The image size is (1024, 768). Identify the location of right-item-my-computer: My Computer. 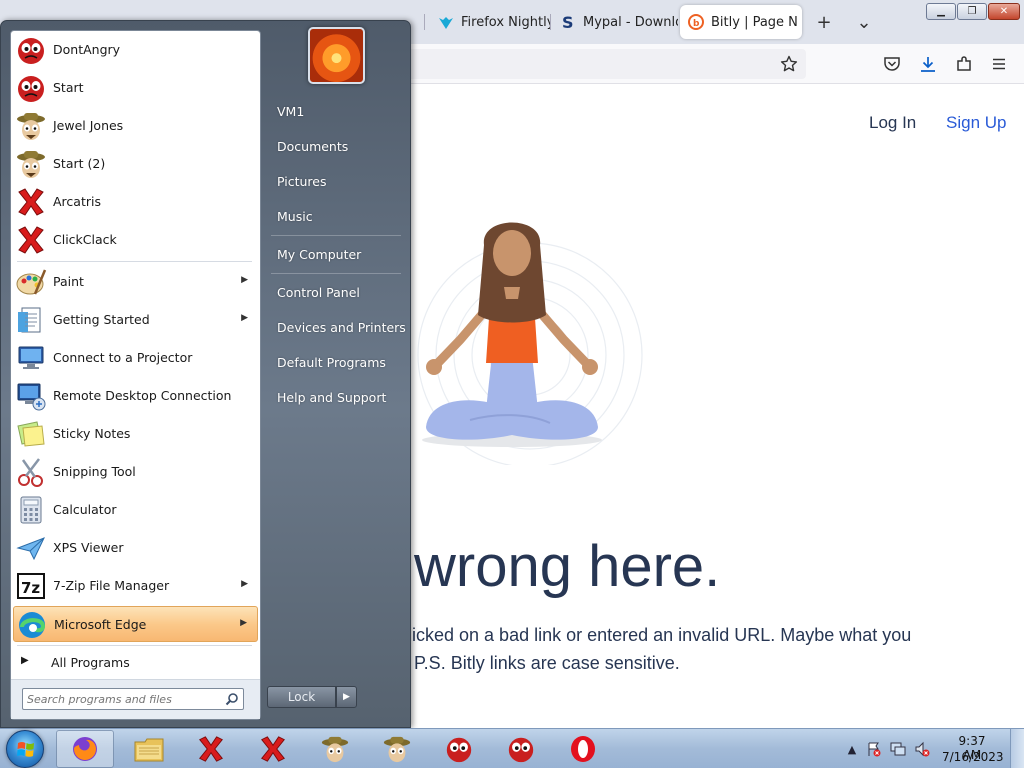
(336, 255).